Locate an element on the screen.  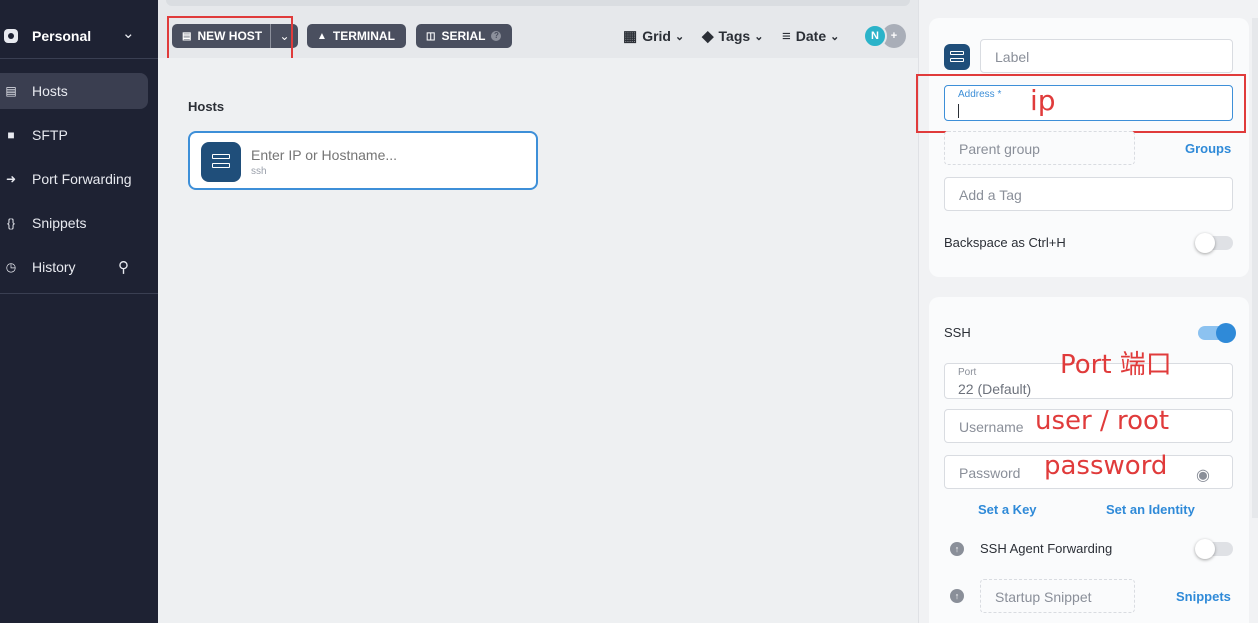
forward-icon: ➜ is located at coordinates (11, 179).